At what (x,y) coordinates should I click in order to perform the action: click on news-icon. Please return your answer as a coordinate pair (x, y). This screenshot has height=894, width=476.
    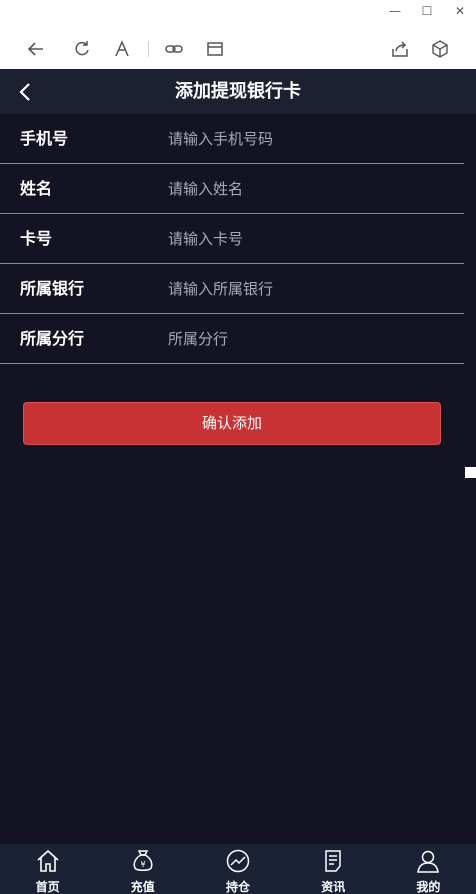
    Looking at the image, I should click on (333, 861).